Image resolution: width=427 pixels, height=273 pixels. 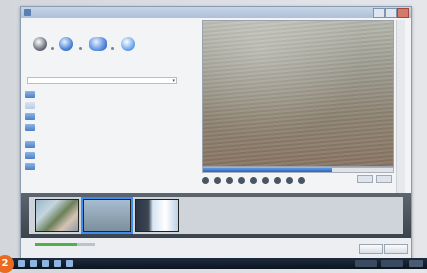 What do you see at coordinates (98, 44) in the screenshot?
I see `scanner-icon` at bounding box center [98, 44].